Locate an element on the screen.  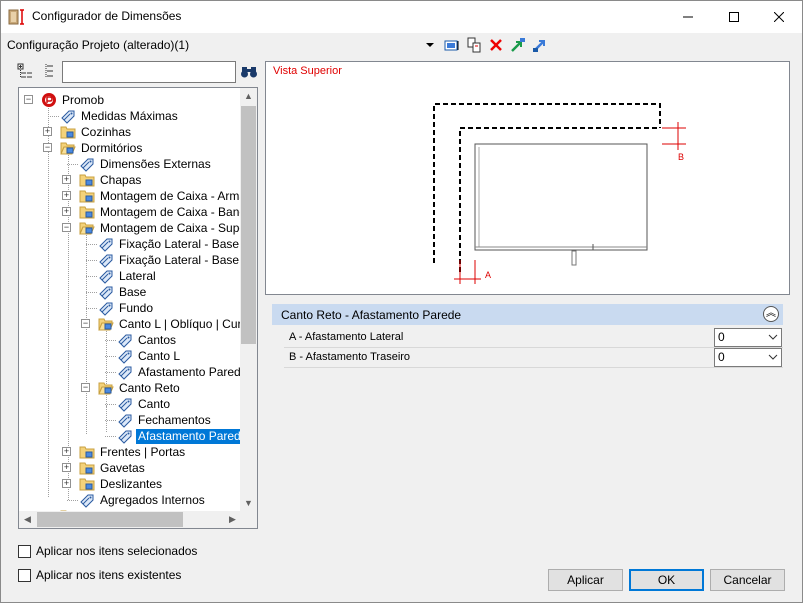
scroll-left-icon: ◀ is located at coordinates (27, 519).